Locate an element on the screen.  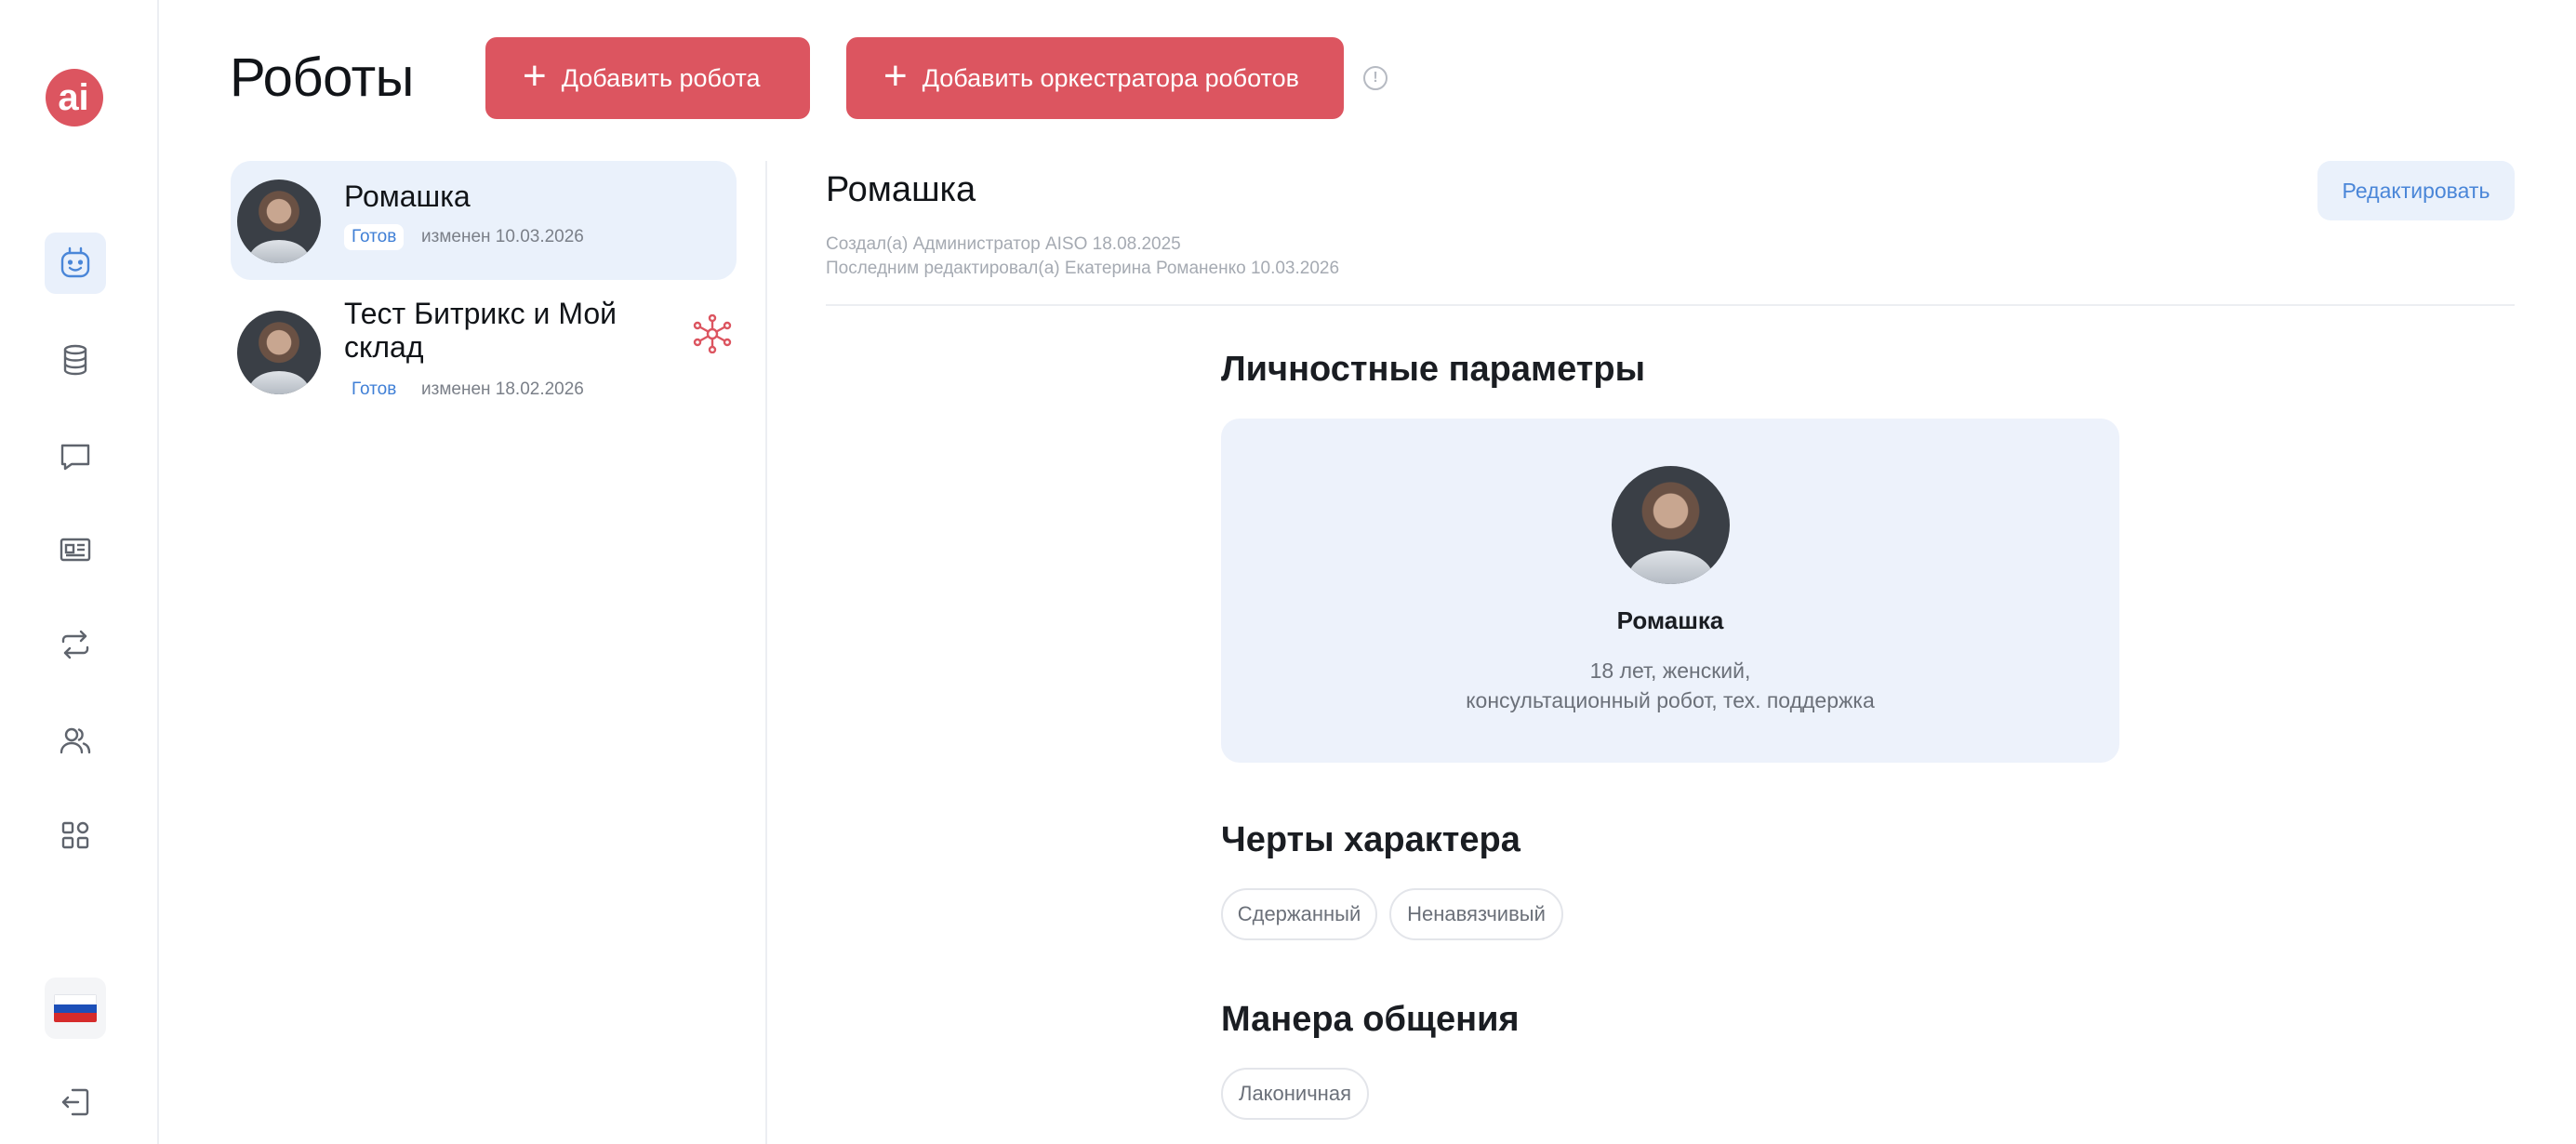
info-icon: ! is located at coordinates (1375, 78).